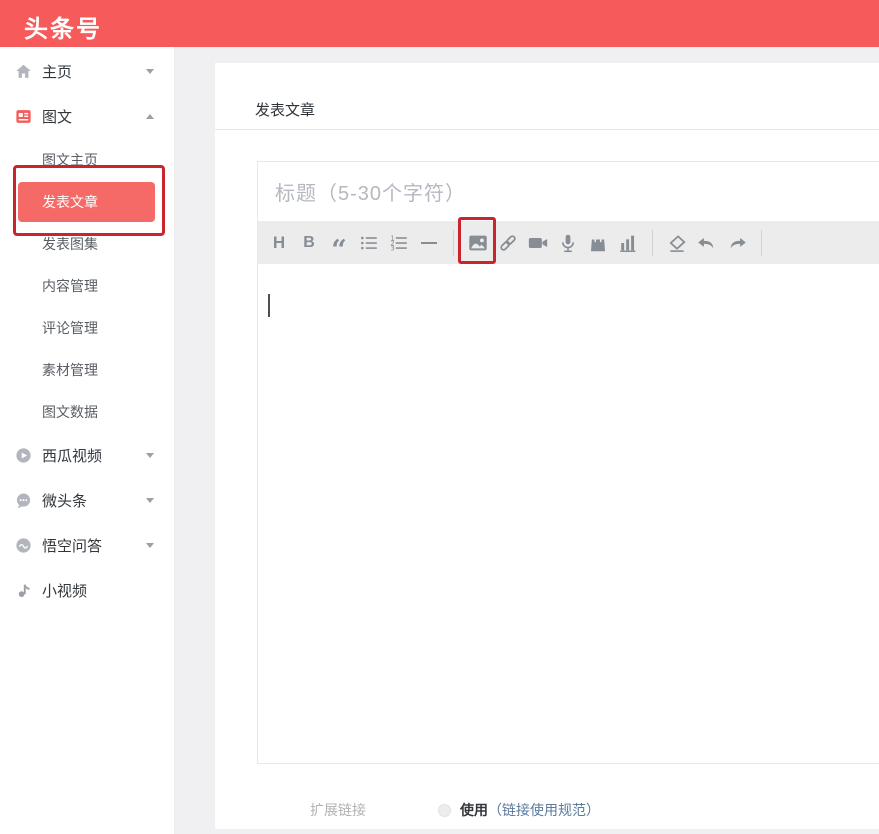  Describe the element at coordinates (478, 242) in the screenshot. I see `image-icon` at that location.